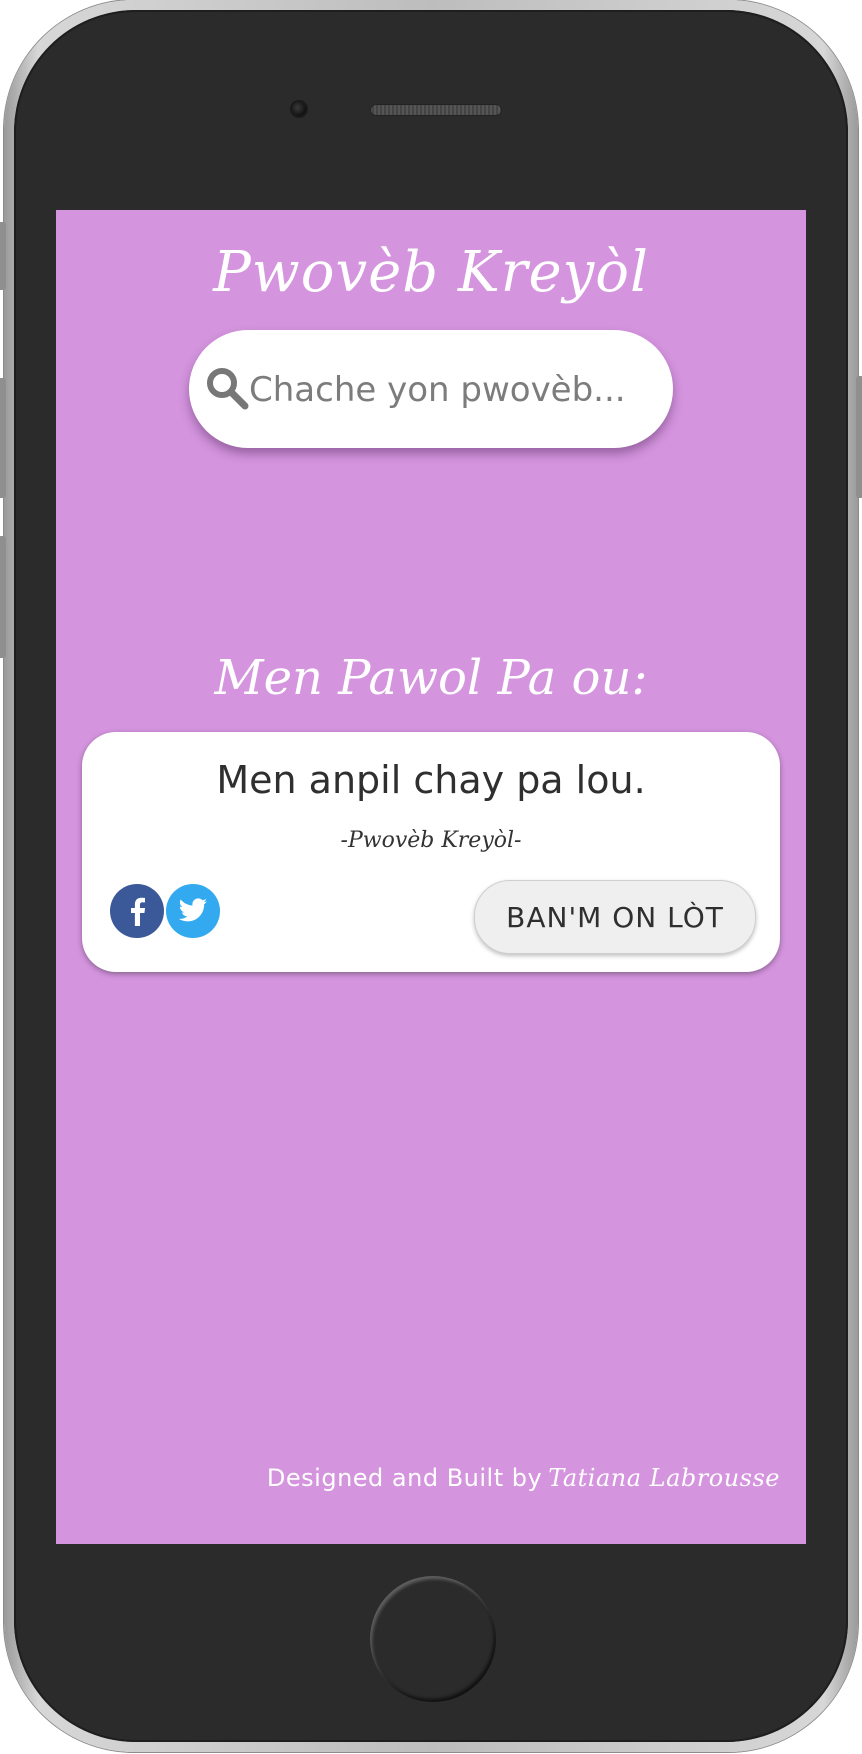 This screenshot has height=1754, width=862. I want to click on facebook-share-button, so click(137, 911).